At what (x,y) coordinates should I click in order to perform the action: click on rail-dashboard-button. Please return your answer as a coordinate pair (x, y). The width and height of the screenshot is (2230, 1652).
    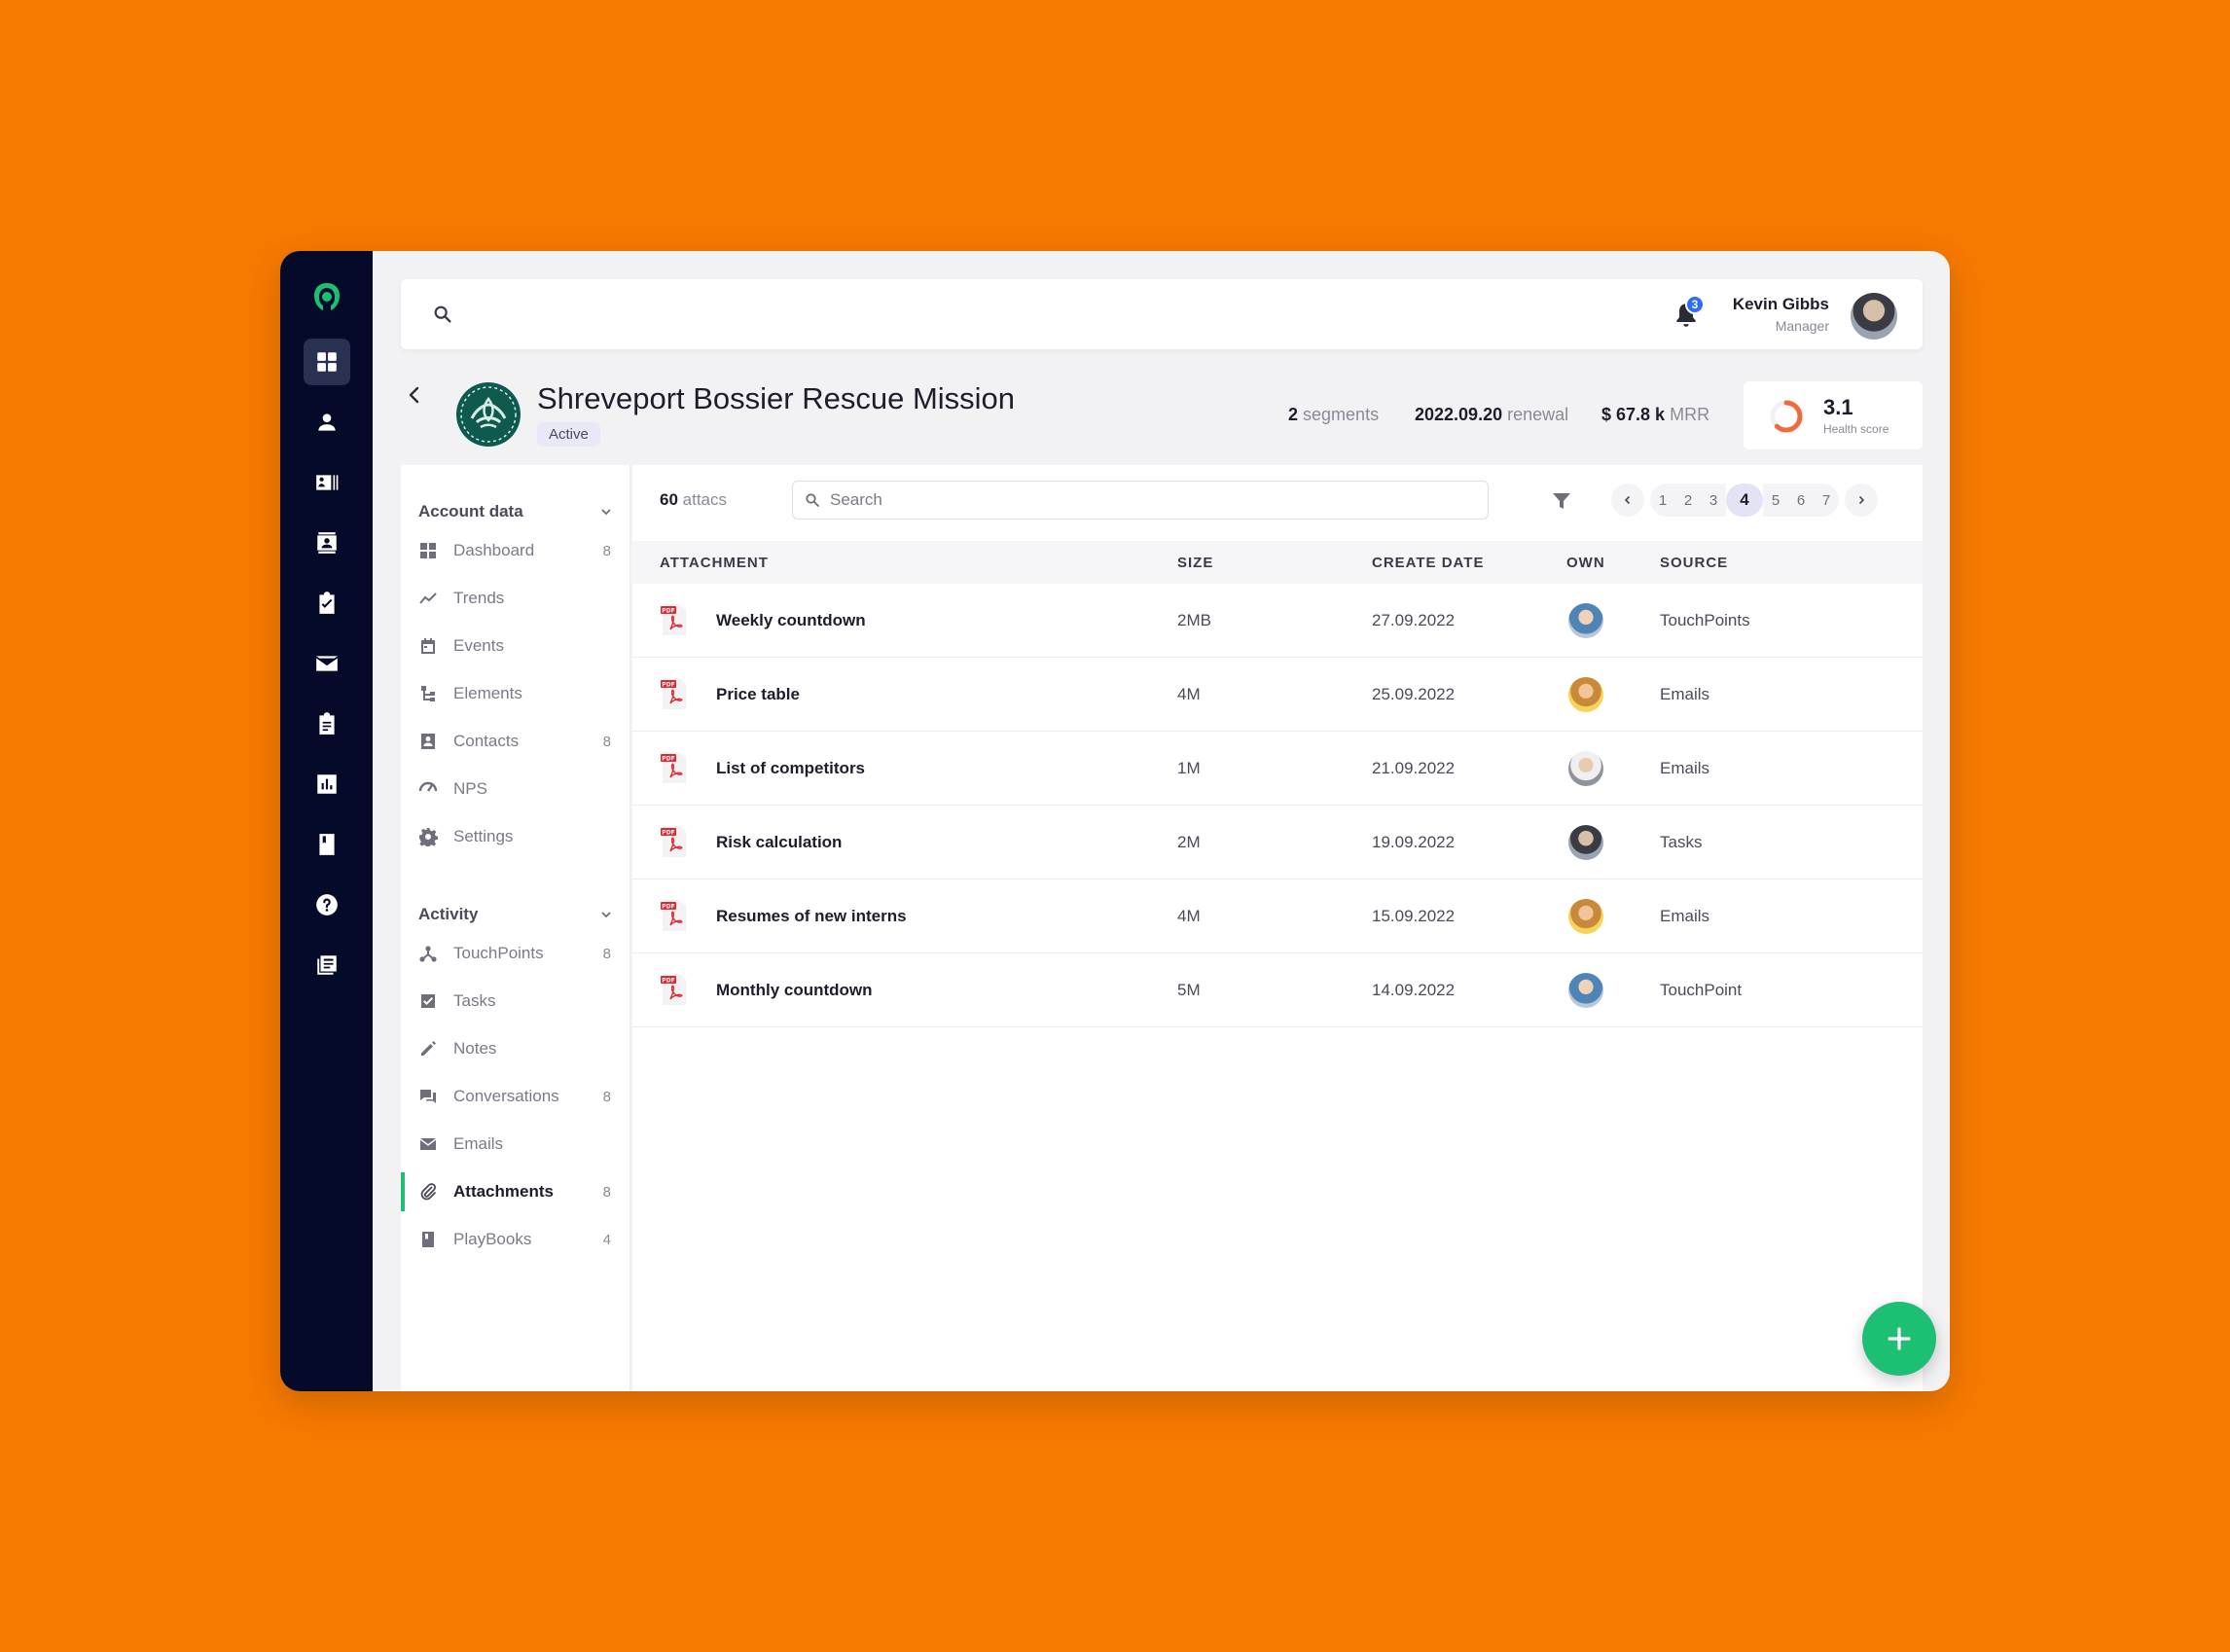
    Looking at the image, I should click on (326, 362).